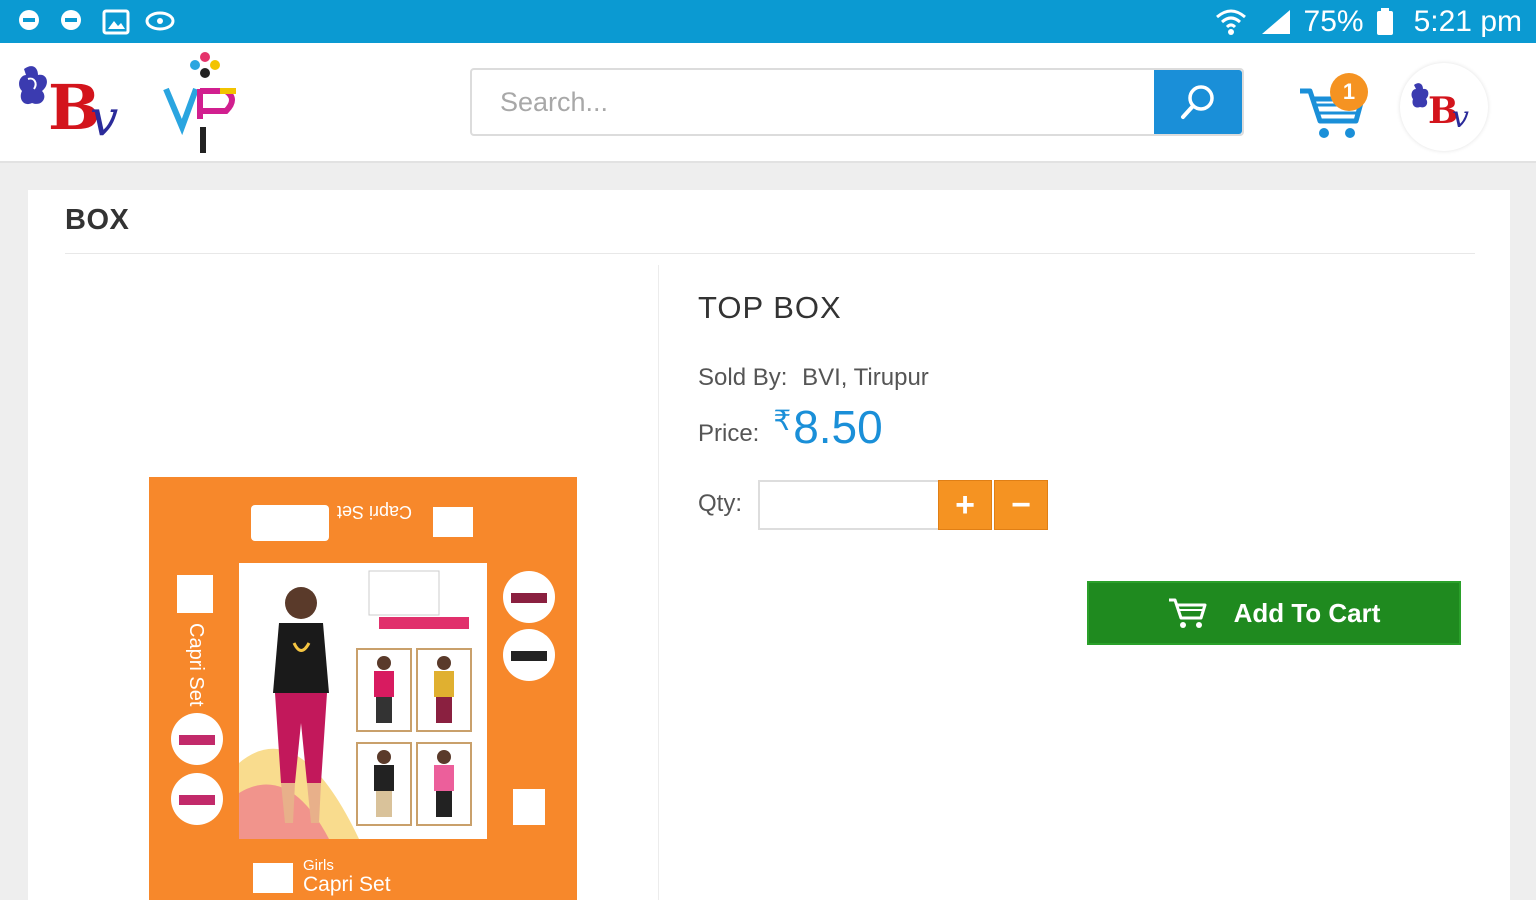 The width and height of the screenshot is (1536, 900). I want to click on category-title: BOX, so click(97, 220).